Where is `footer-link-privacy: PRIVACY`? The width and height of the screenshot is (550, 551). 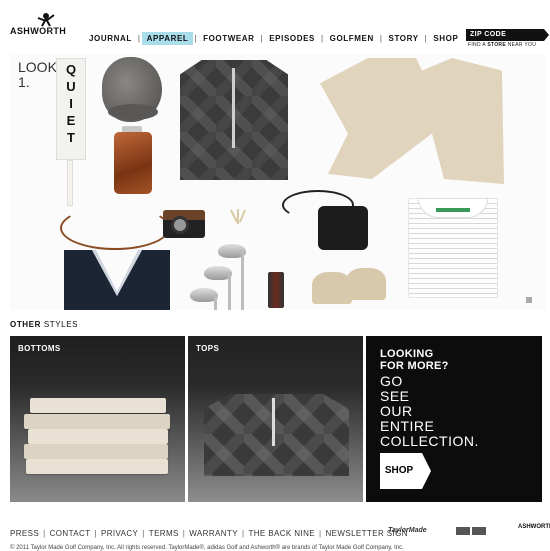
footer-link-privacy: PRIVACY is located at coordinates (119, 533).